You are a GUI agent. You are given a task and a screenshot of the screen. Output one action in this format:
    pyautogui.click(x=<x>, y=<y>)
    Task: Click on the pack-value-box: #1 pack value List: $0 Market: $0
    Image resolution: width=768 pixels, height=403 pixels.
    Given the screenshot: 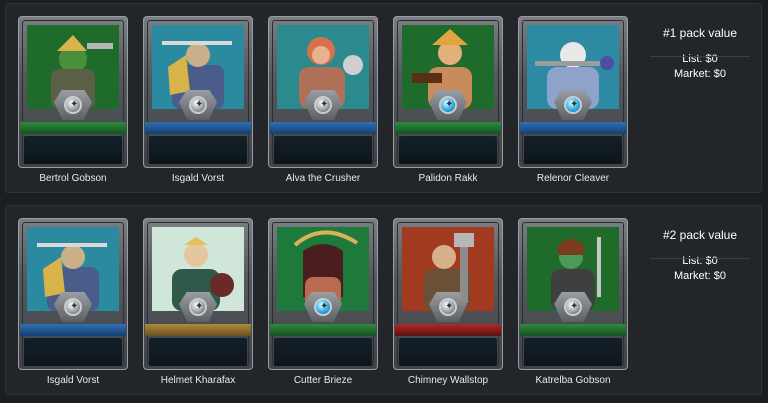 What is the action you would take?
    pyautogui.click(x=700, y=54)
    